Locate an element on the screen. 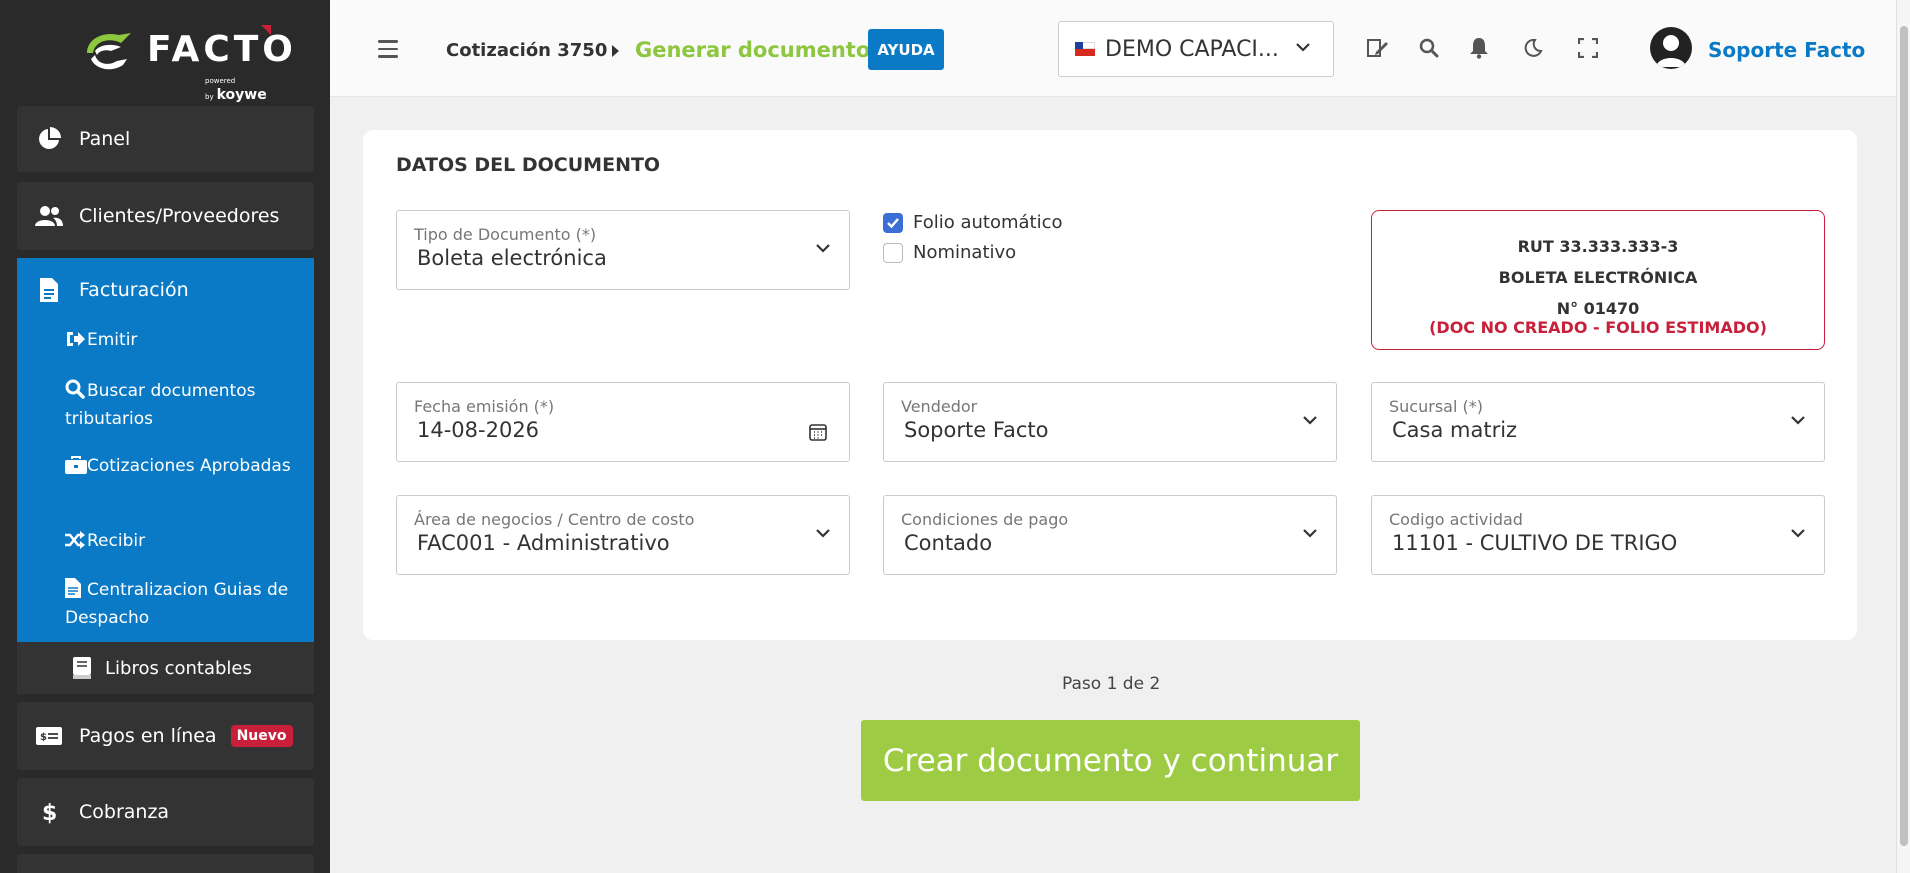  sign-out-icon is located at coordinates (76, 343).